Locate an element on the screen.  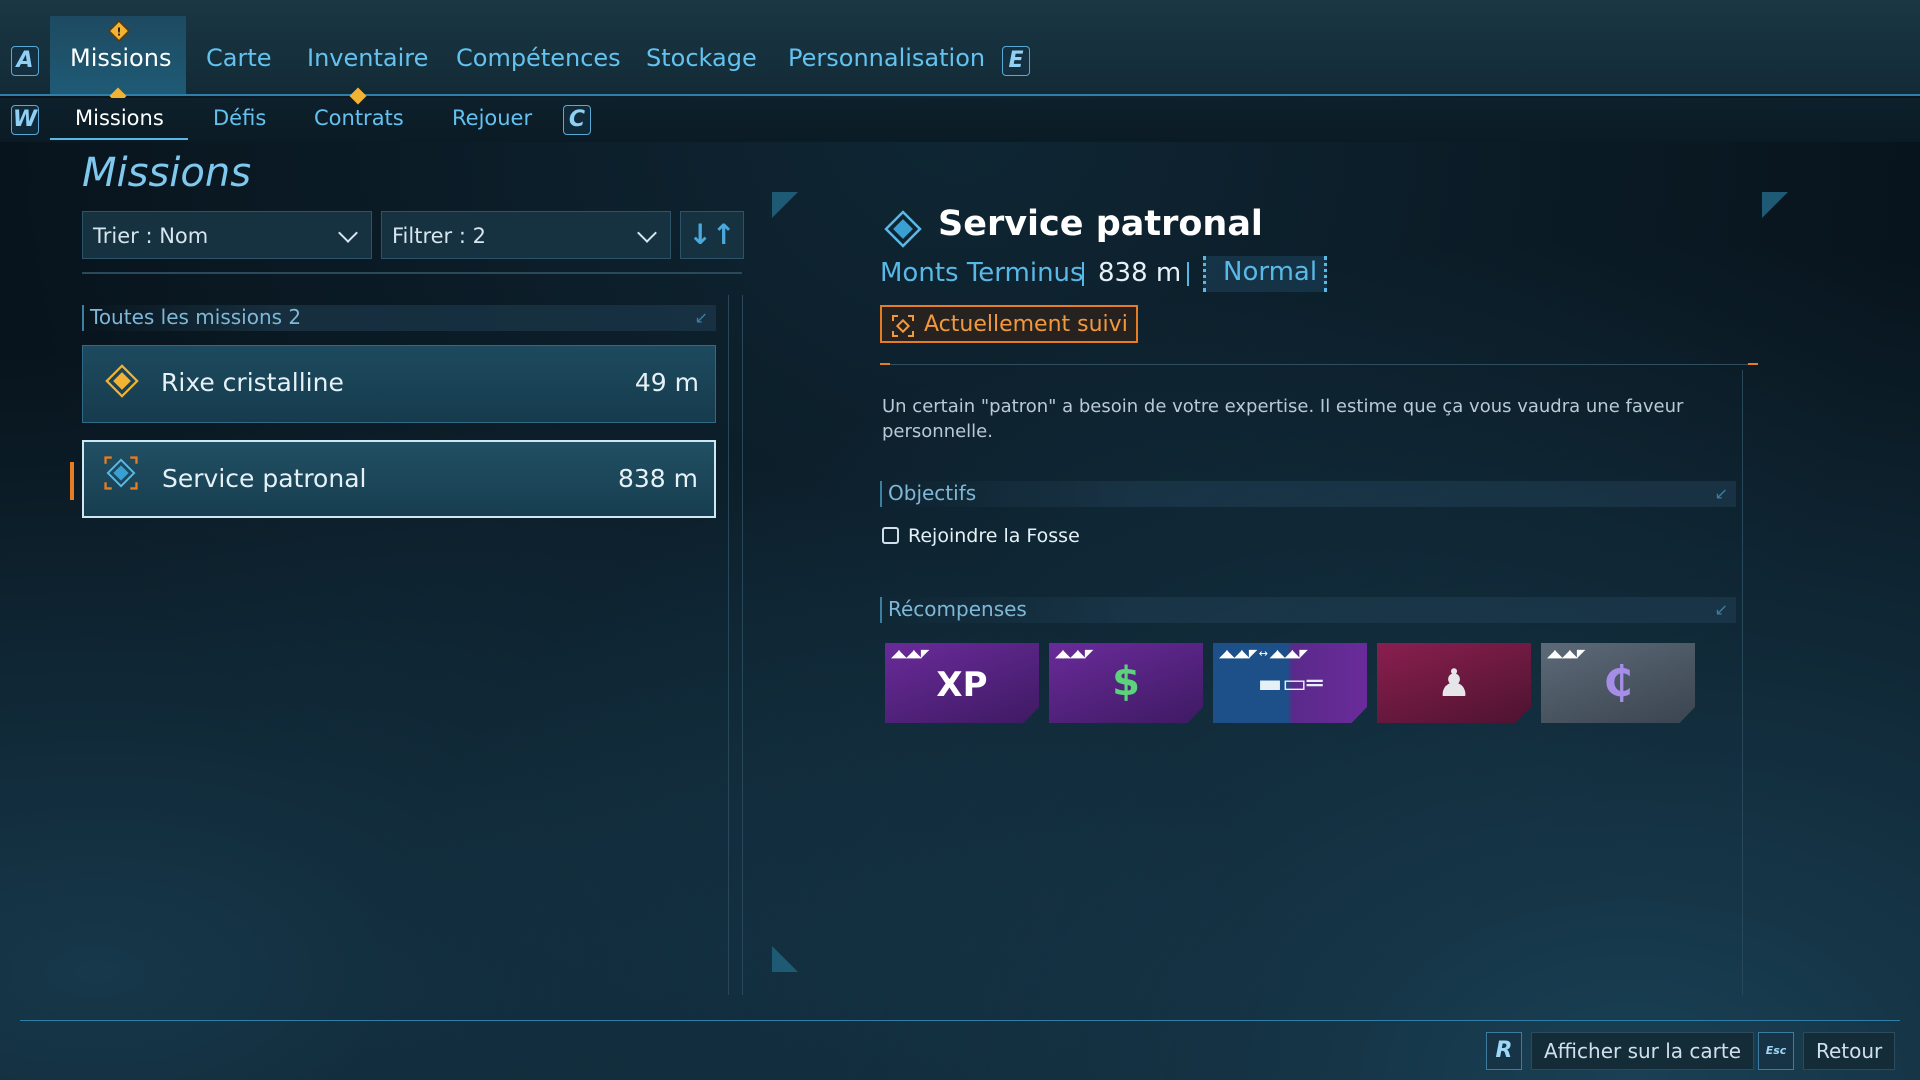
mission-name: Service patronal is located at coordinates (264, 478).